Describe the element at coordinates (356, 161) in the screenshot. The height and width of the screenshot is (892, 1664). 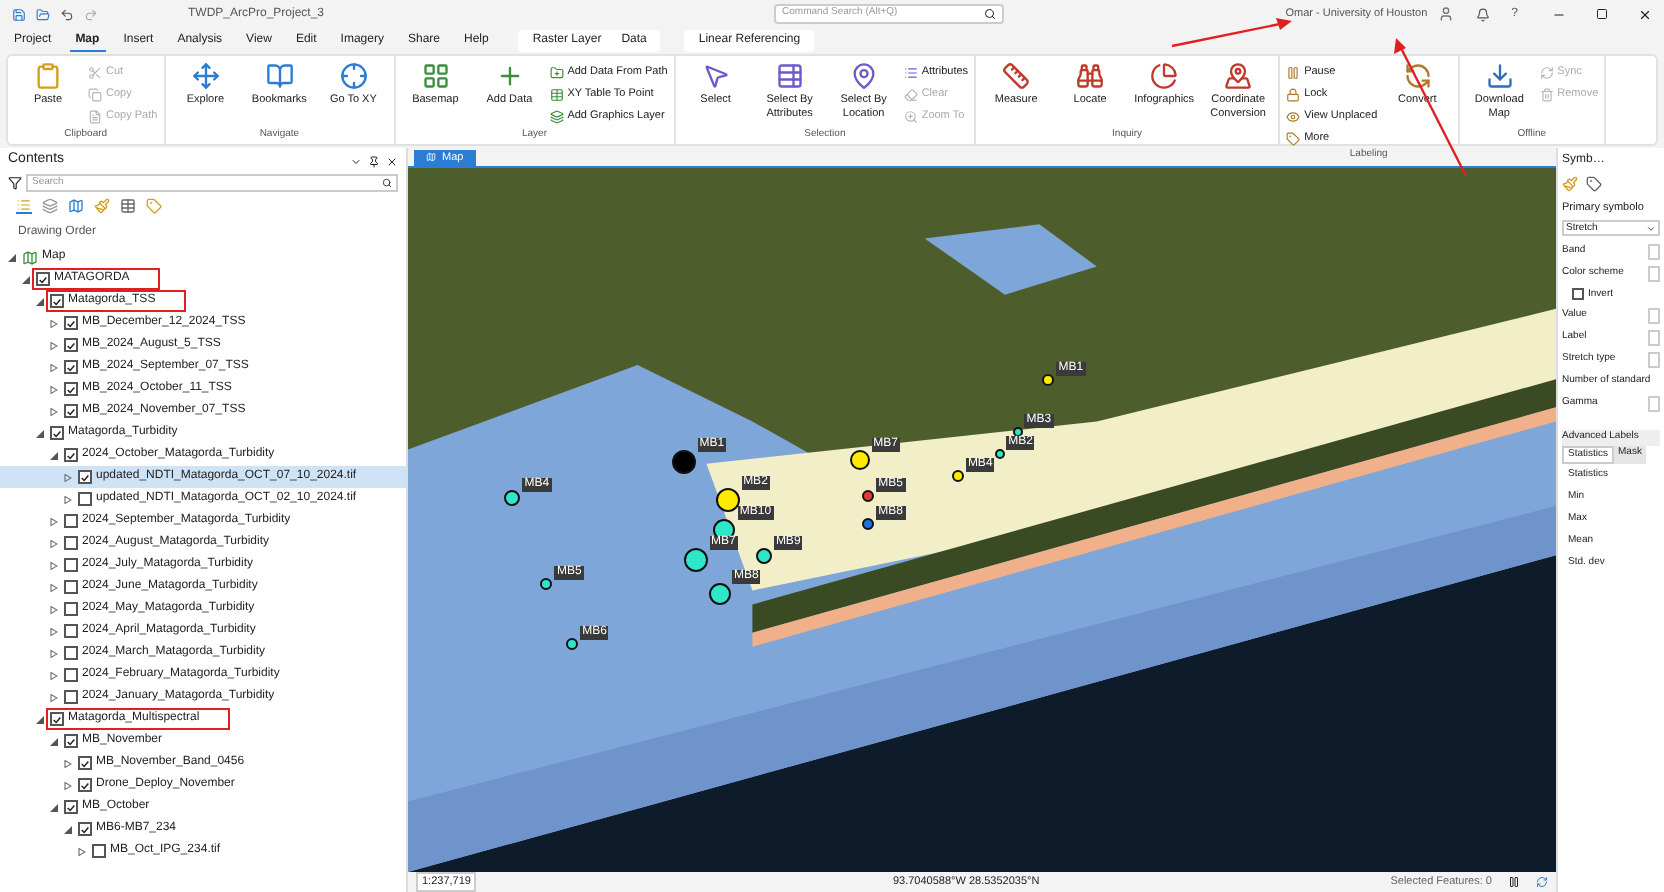
I see `chevron-icon` at that location.